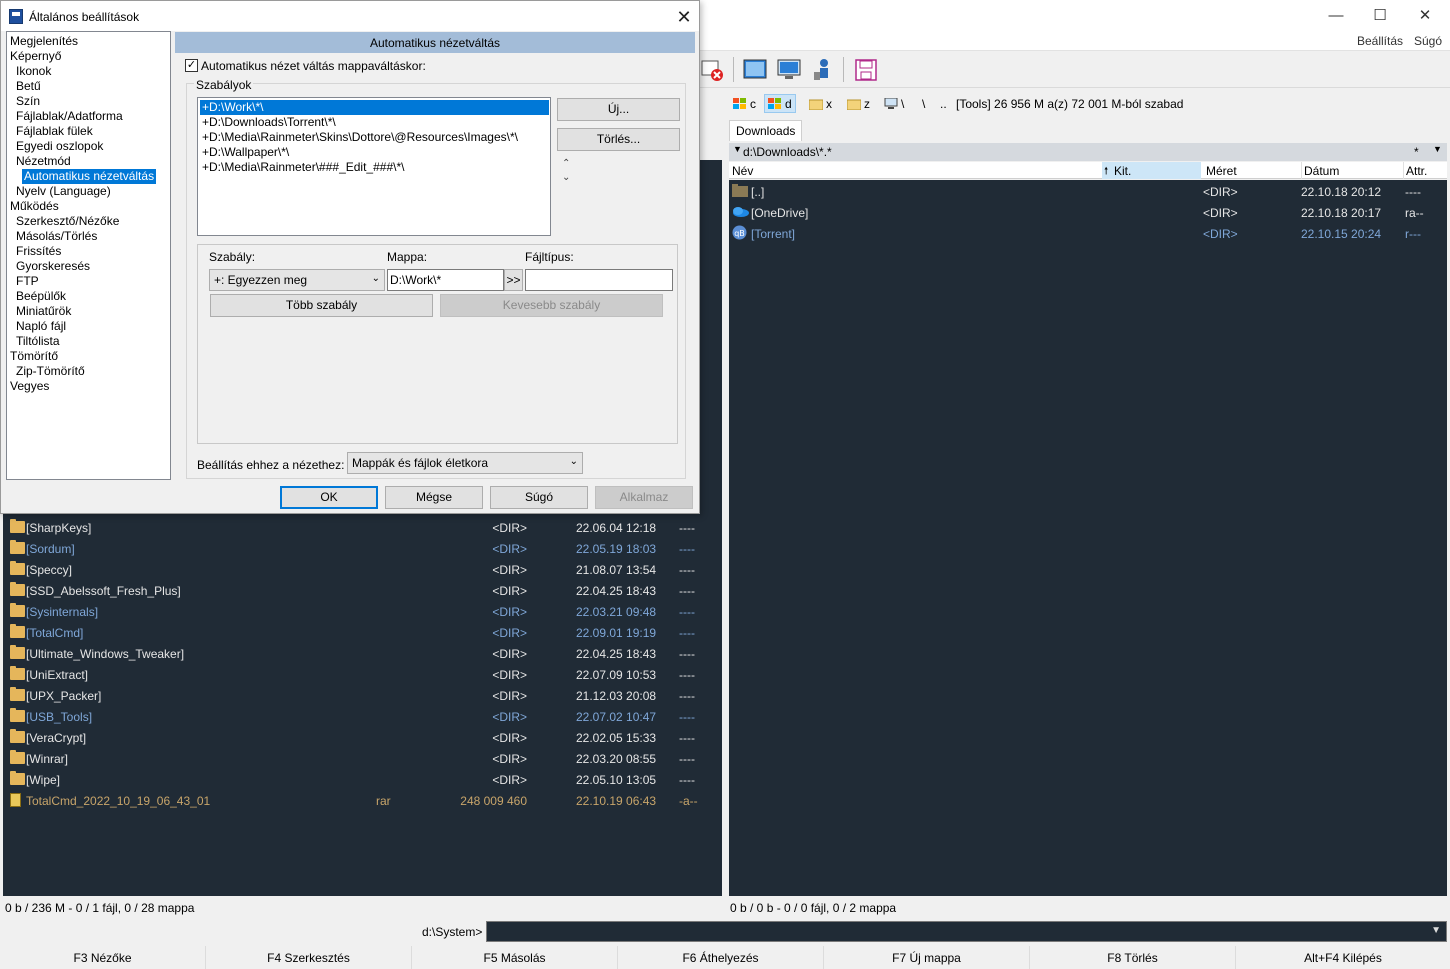 This screenshot has width=1450, height=969. I want to click on col-ext-sorted: 🠕 Kit., so click(1151, 170).